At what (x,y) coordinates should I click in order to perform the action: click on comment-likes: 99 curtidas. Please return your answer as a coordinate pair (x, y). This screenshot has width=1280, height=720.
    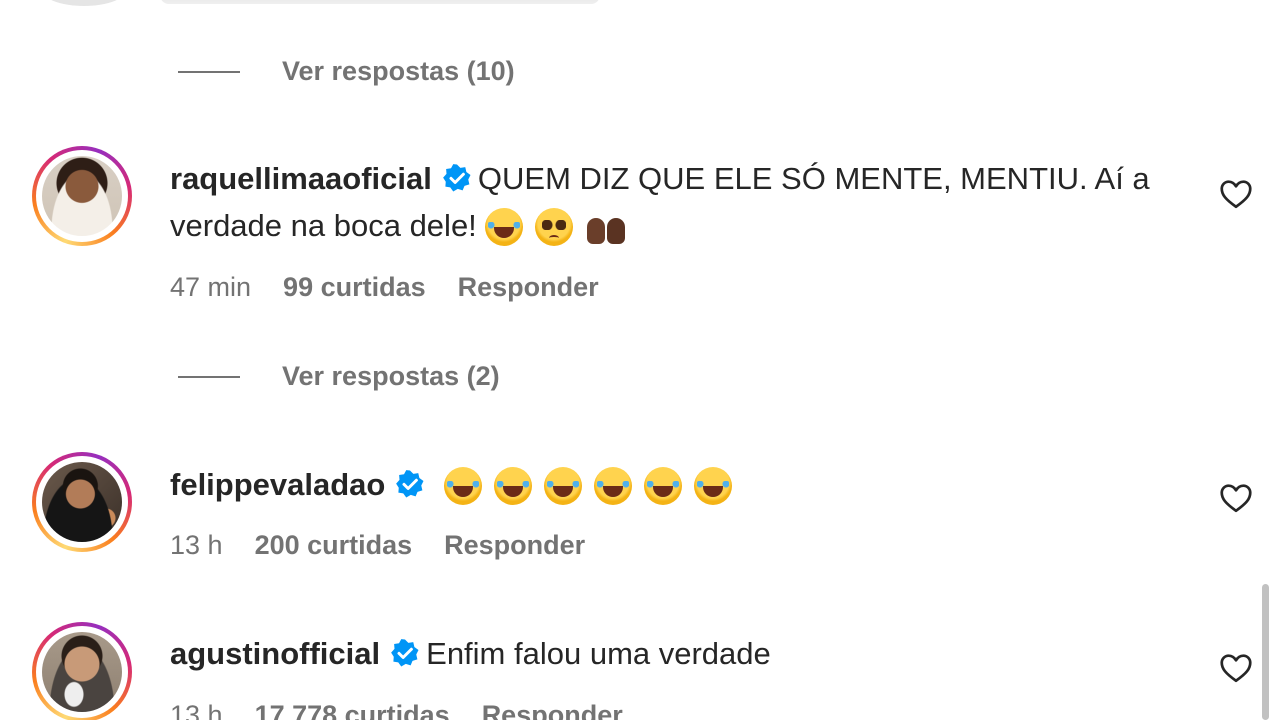
    Looking at the image, I should click on (354, 287).